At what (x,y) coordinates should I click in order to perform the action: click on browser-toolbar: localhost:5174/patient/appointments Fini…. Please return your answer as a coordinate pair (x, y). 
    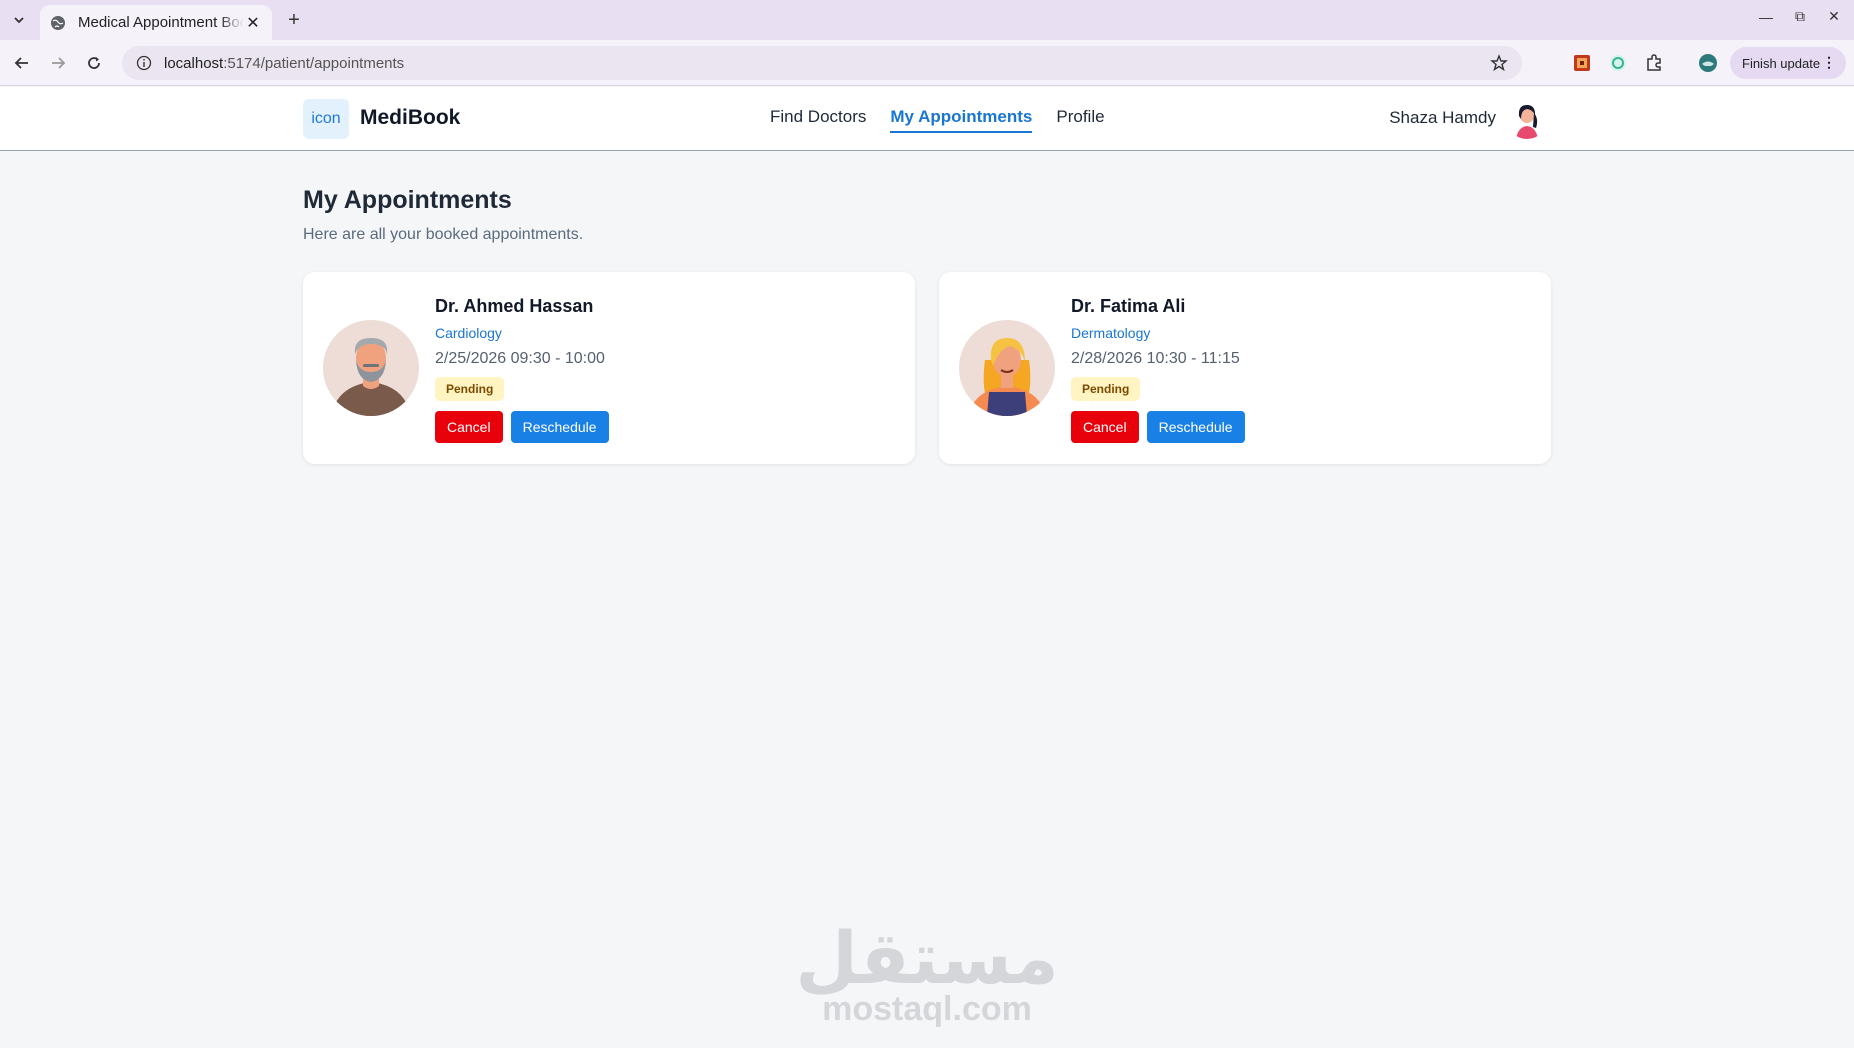
    Looking at the image, I should click on (927, 63).